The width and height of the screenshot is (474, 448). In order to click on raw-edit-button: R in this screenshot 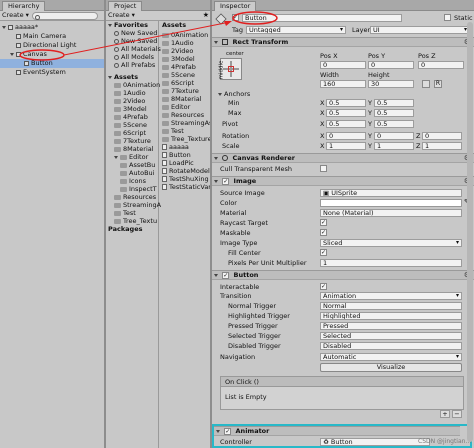, I will do `click(438, 84)`.